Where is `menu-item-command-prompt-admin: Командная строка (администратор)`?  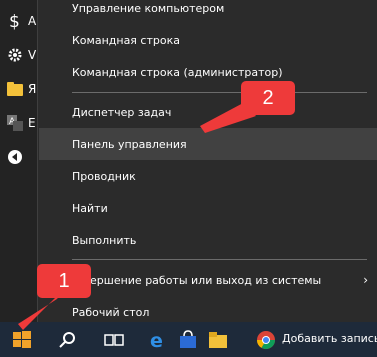
menu-item-command-prompt-admin: Командная строка (администратор) is located at coordinates (208, 72).